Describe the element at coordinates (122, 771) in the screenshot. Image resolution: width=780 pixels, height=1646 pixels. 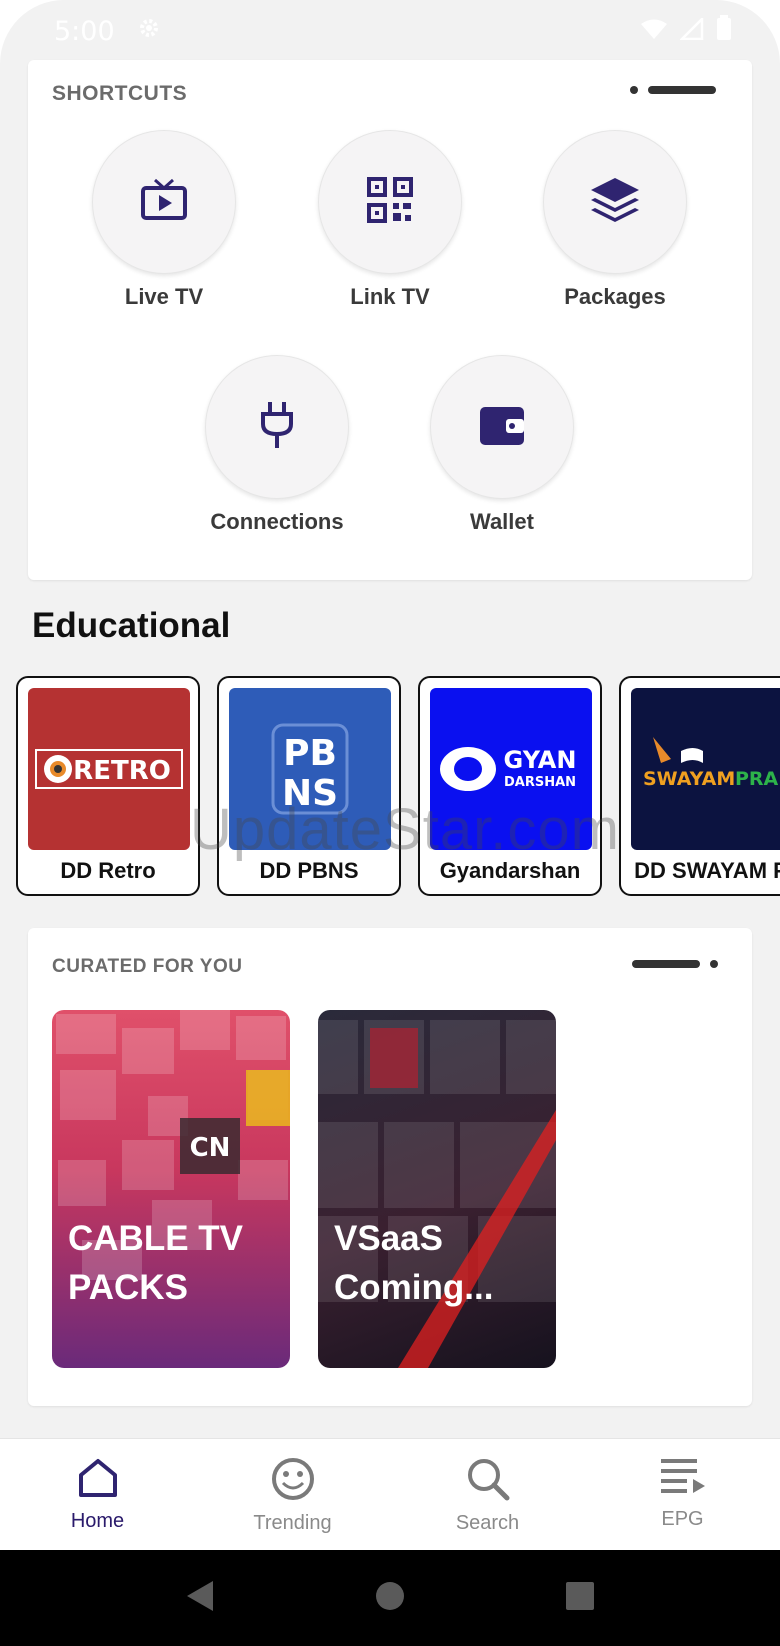
I see `channel-logo-text: RETRO` at that location.